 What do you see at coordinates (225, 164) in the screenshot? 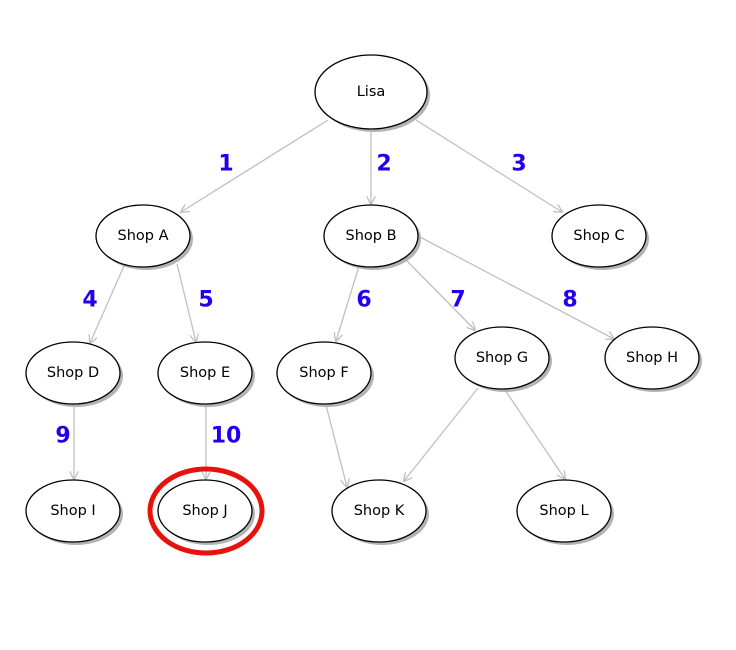
I see `edge-label-1: 1` at bounding box center [225, 164].